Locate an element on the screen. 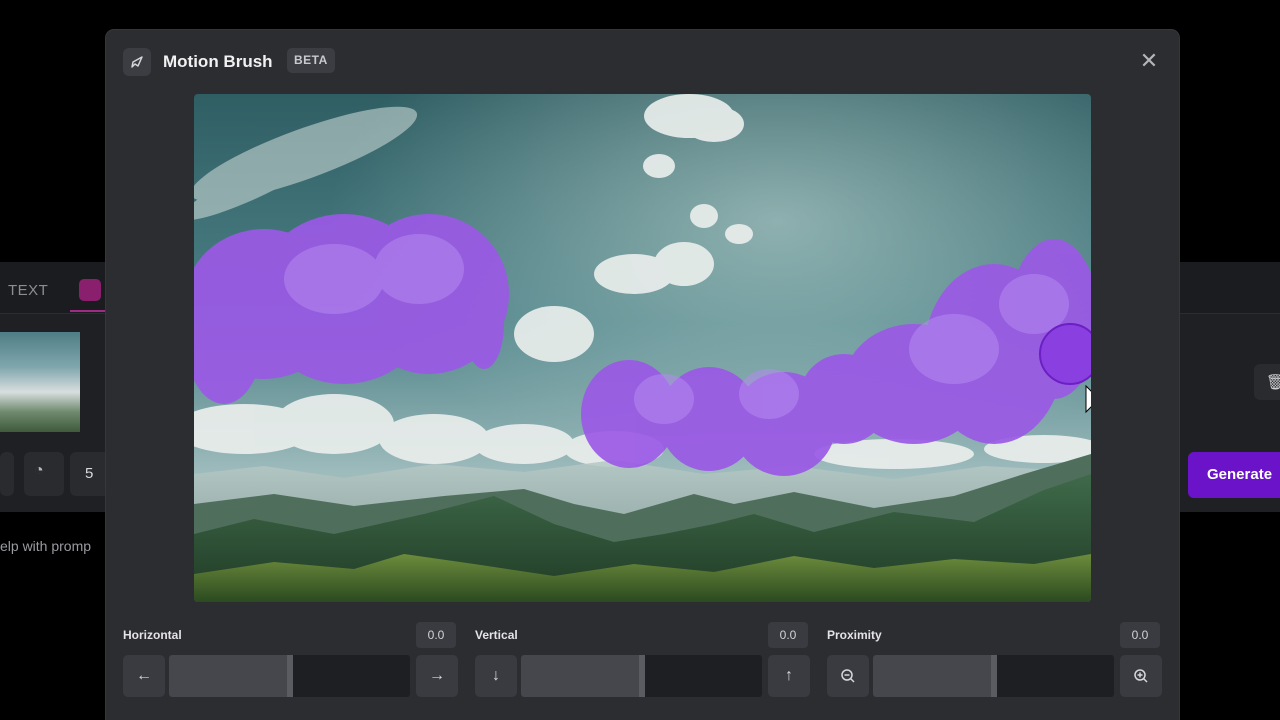 Image resolution: width=1280 pixels, height=720 pixels. vertical-value: 0.0 is located at coordinates (788, 635).